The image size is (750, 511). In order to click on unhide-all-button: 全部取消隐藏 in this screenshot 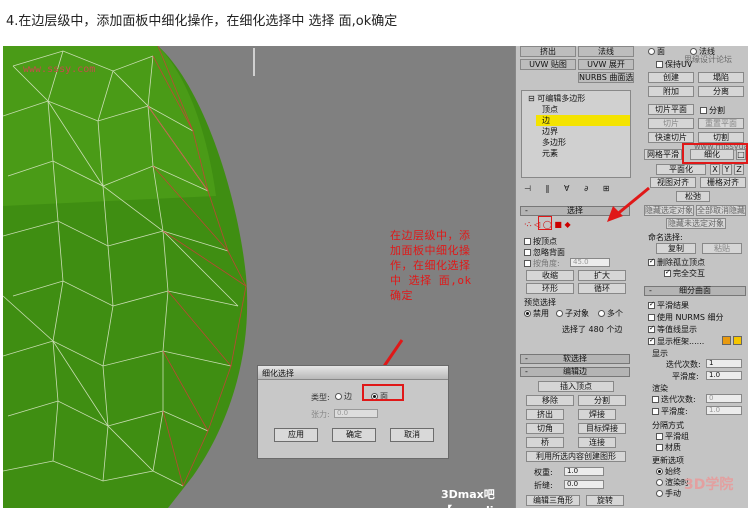, I will do `click(721, 210)`.